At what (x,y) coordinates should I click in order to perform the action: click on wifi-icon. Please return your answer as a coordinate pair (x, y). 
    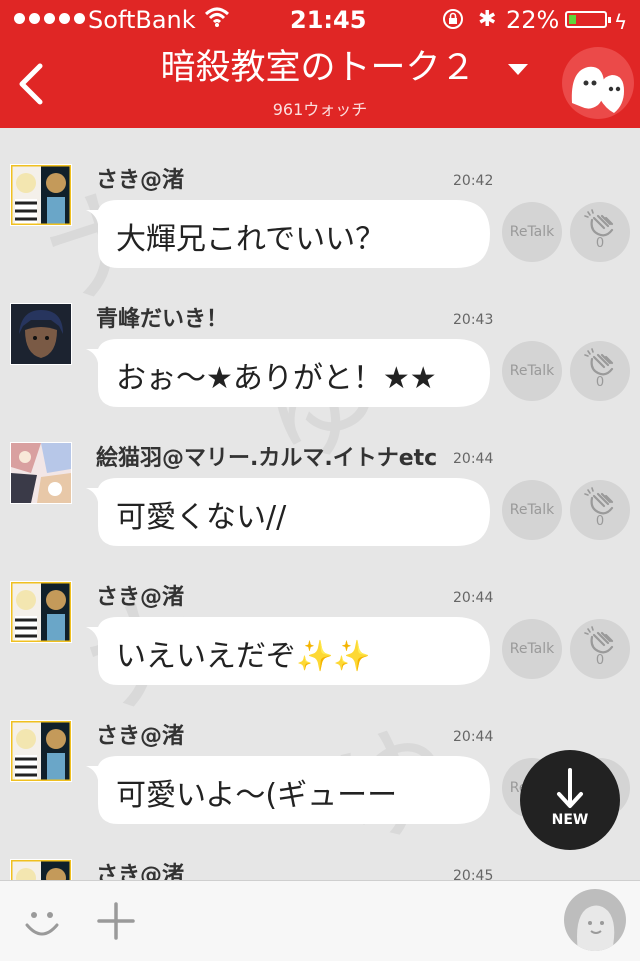
    Looking at the image, I should click on (217, 17).